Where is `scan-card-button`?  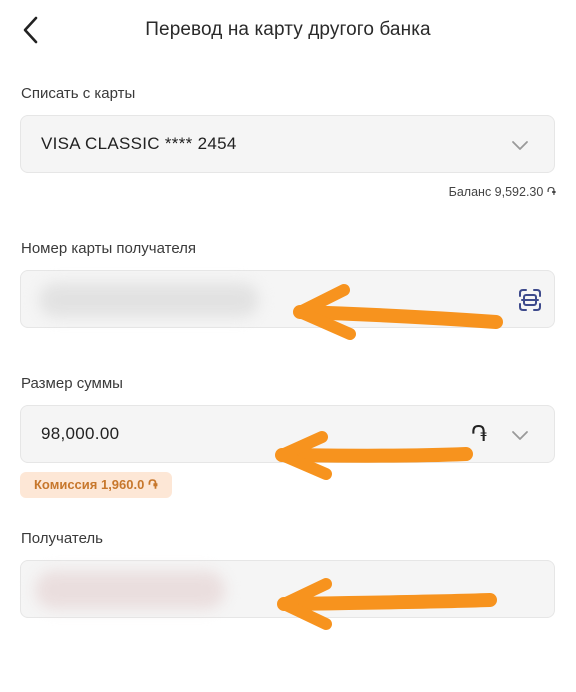
scan-card-button is located at coordinates (530, 300).